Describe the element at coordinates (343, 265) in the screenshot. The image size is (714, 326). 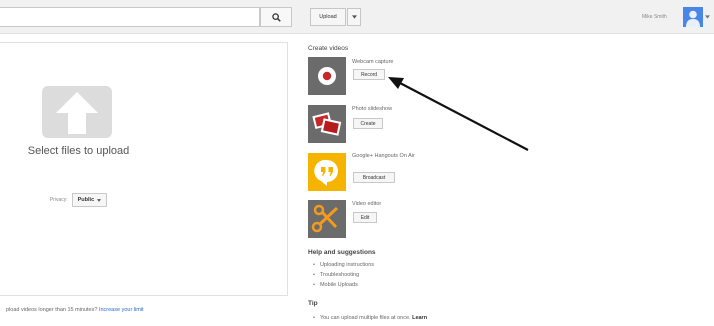
I see `uploading-instructions-link: Uploading instructions` at that location.